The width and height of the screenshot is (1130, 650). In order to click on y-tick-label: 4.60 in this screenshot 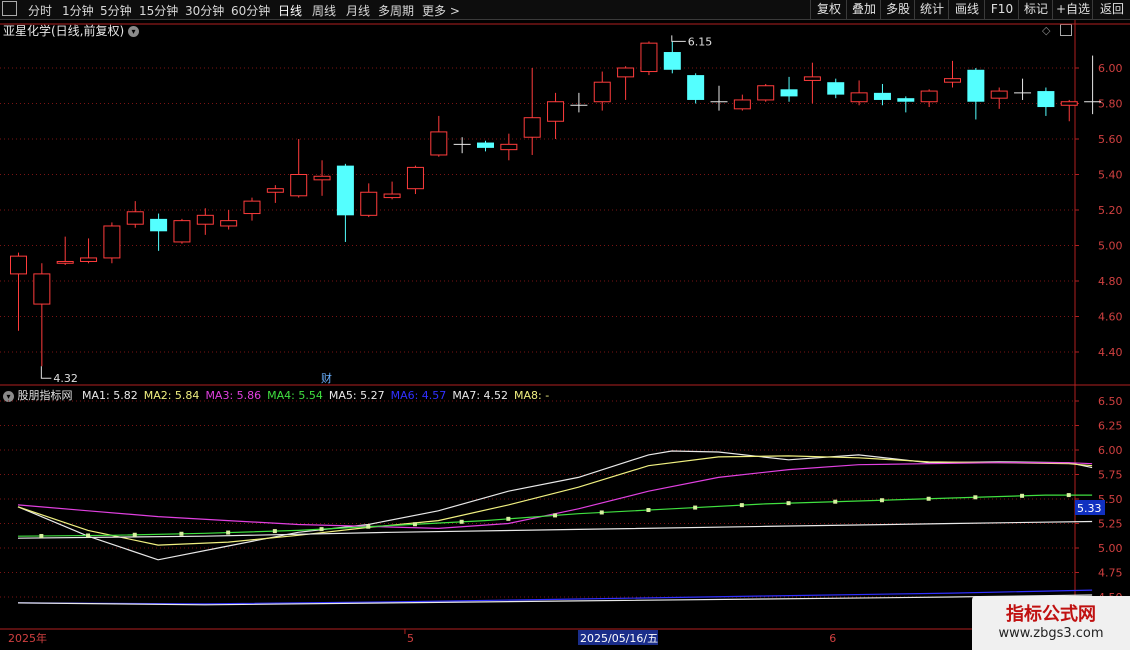, I will do `click(1110, 317)`.